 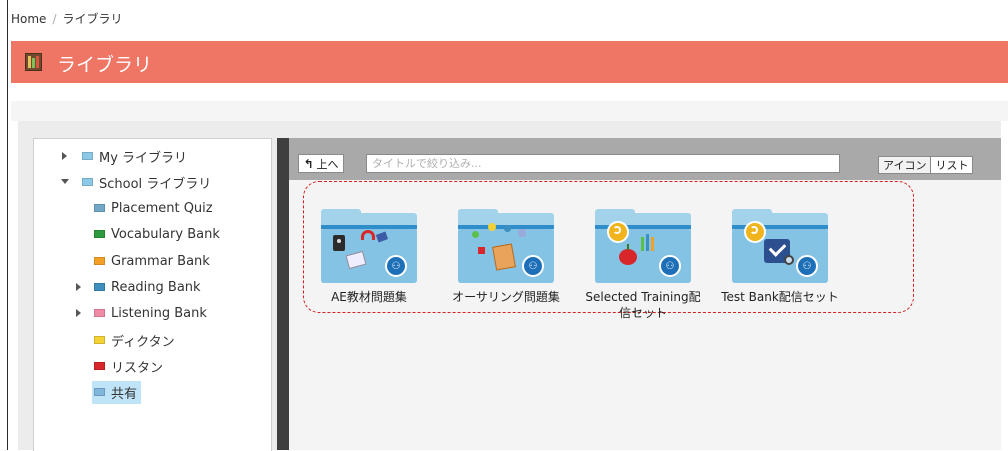 What do you see at coordinates (603, 163) in the screenshot?
I see `title-filter-input` at bounding box center [603, 163].